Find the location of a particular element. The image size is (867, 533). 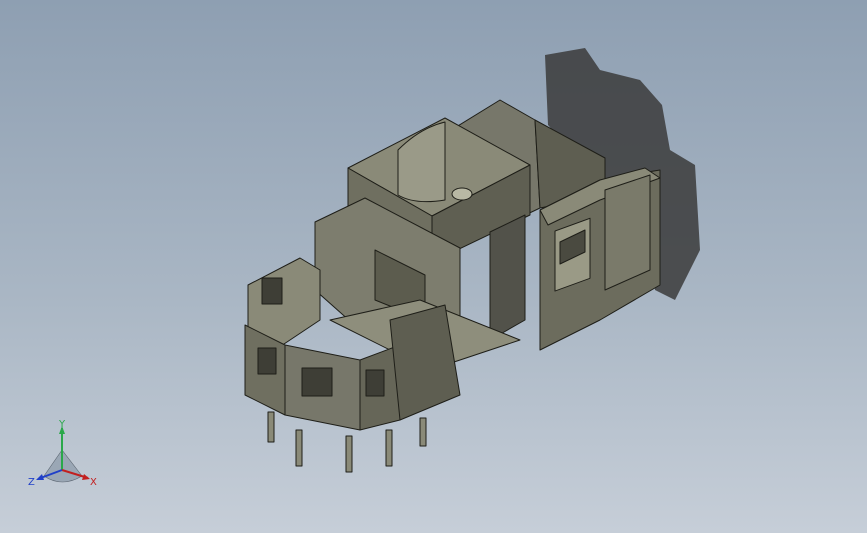

coordinate-triad: Y X Z is located at coordinates (67, 458).